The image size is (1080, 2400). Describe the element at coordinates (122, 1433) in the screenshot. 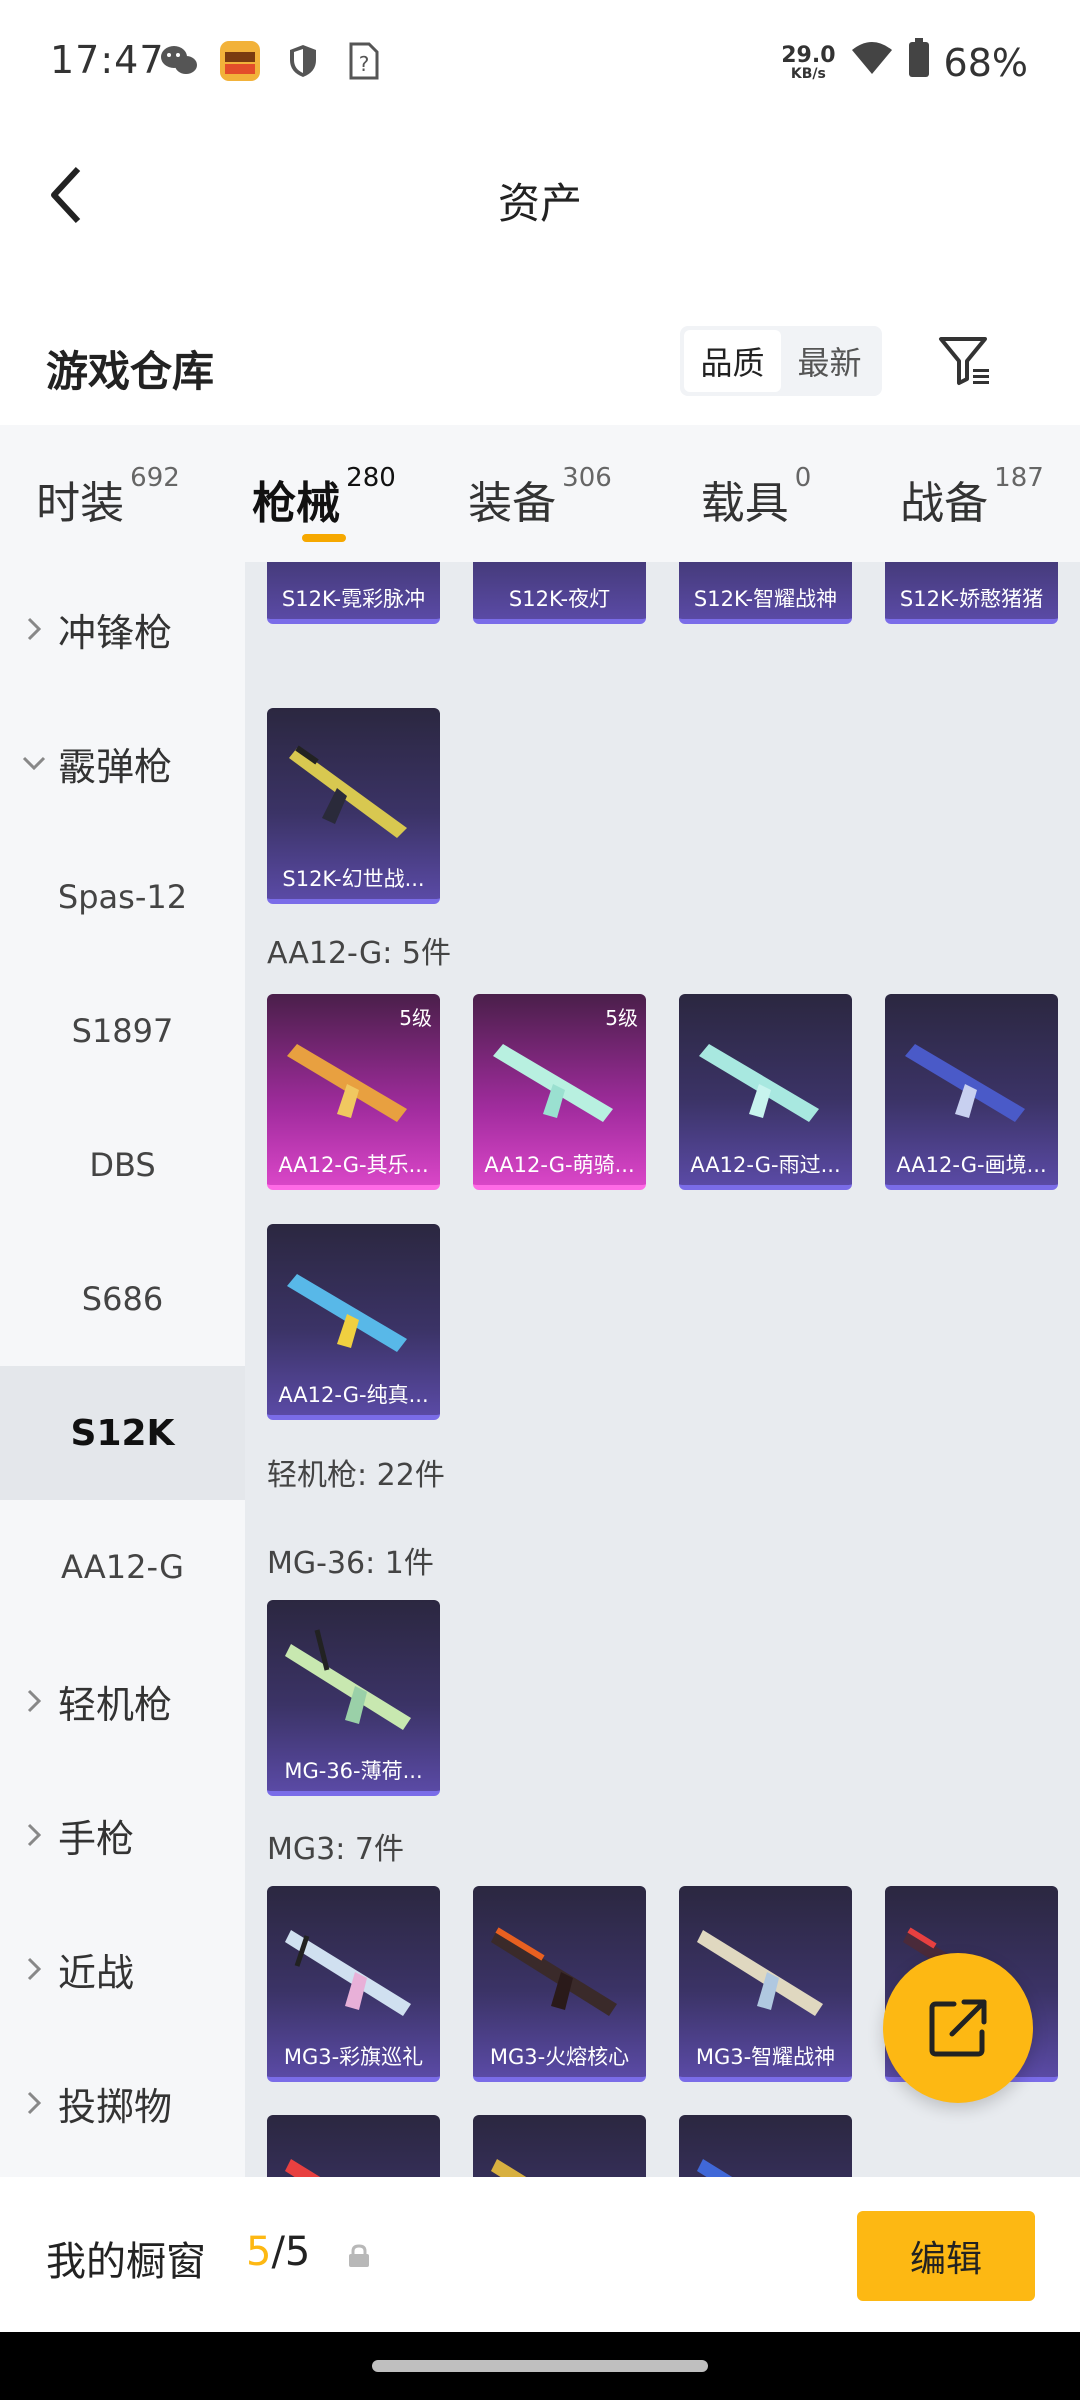

I see `sidebar-item-s12k: S12K` at that location.